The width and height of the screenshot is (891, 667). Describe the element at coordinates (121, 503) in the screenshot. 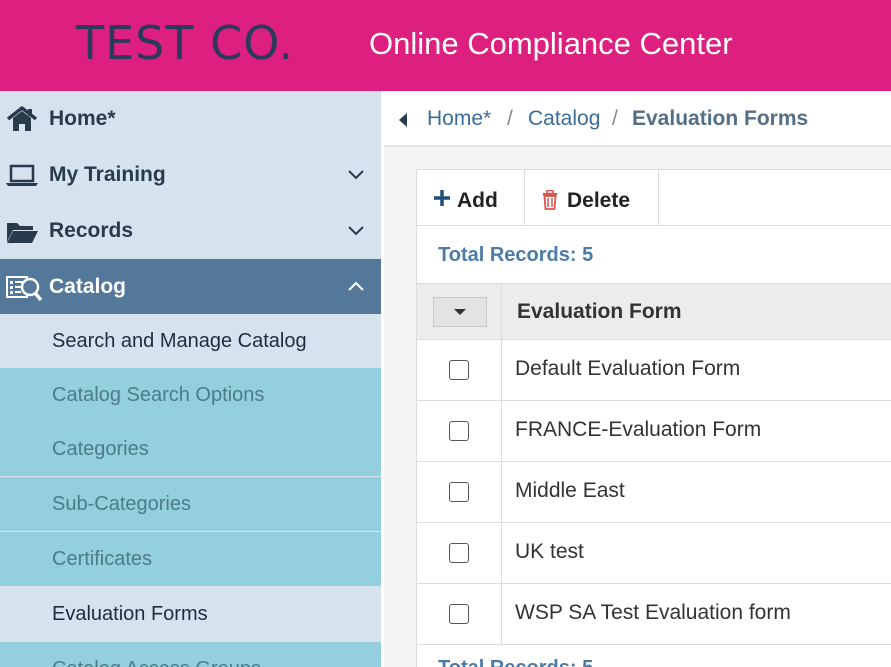

I see `submenu-item-label: Sub-Categories` at that location.